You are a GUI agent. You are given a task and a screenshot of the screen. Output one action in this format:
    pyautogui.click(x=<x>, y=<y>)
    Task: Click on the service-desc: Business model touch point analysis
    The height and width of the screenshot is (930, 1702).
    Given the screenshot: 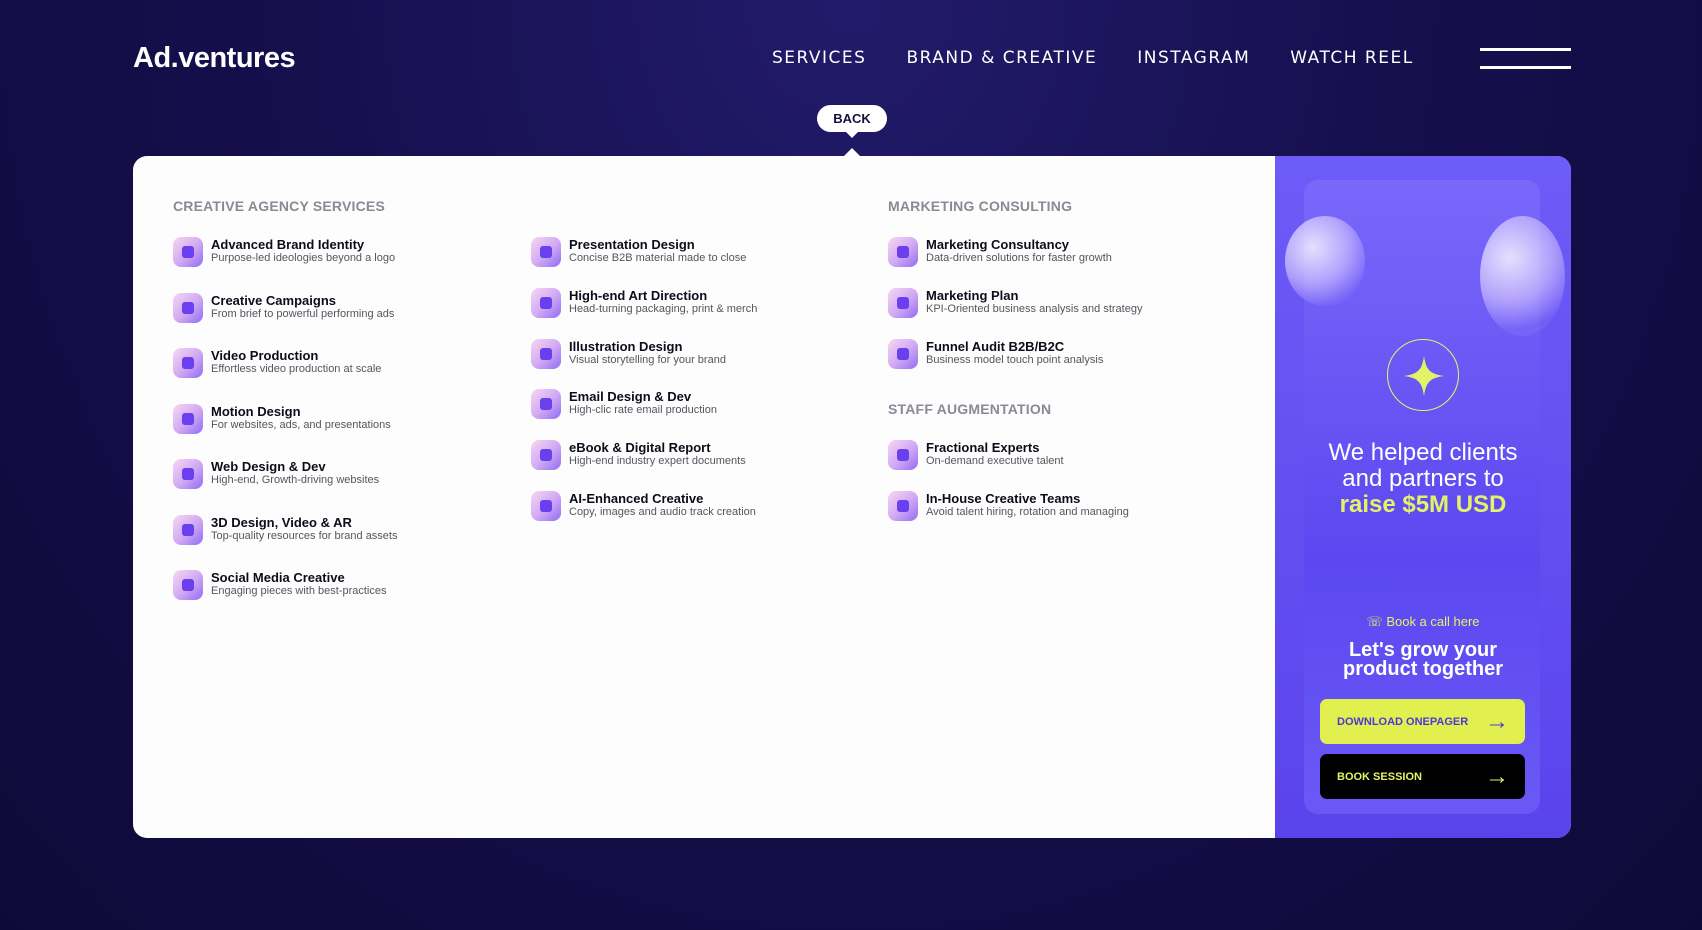 What is the action you would take?
    pyautogui.click(x=1015, y=360)
    